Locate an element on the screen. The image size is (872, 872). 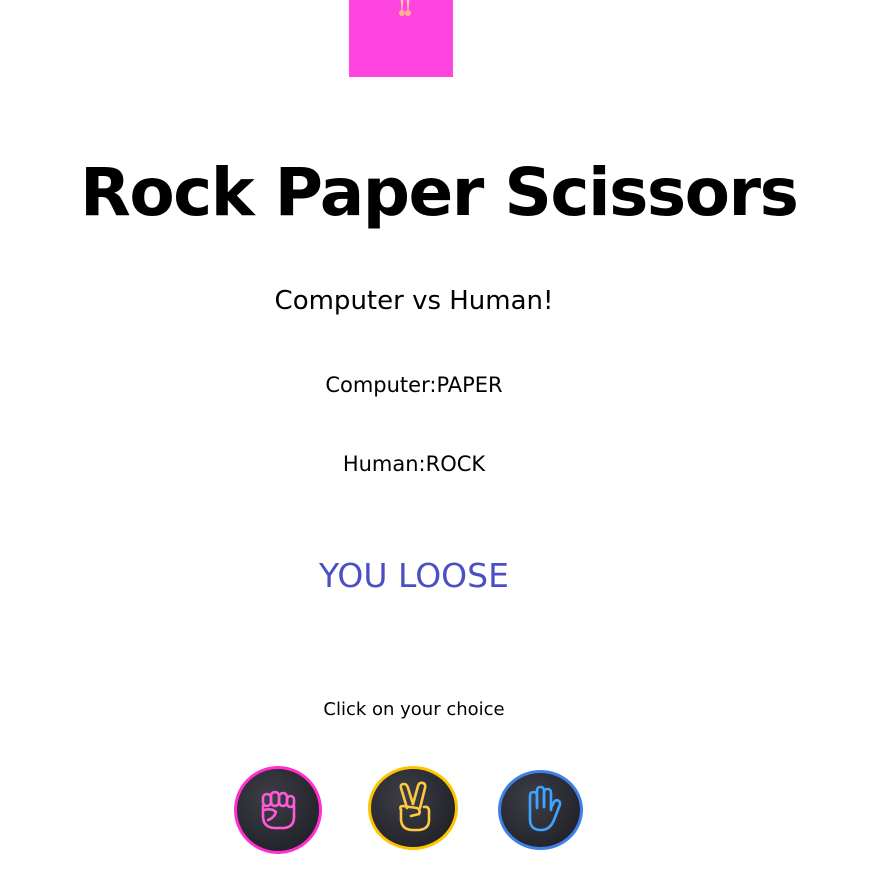
human-label: Human: is located at coordinates (384, 464).